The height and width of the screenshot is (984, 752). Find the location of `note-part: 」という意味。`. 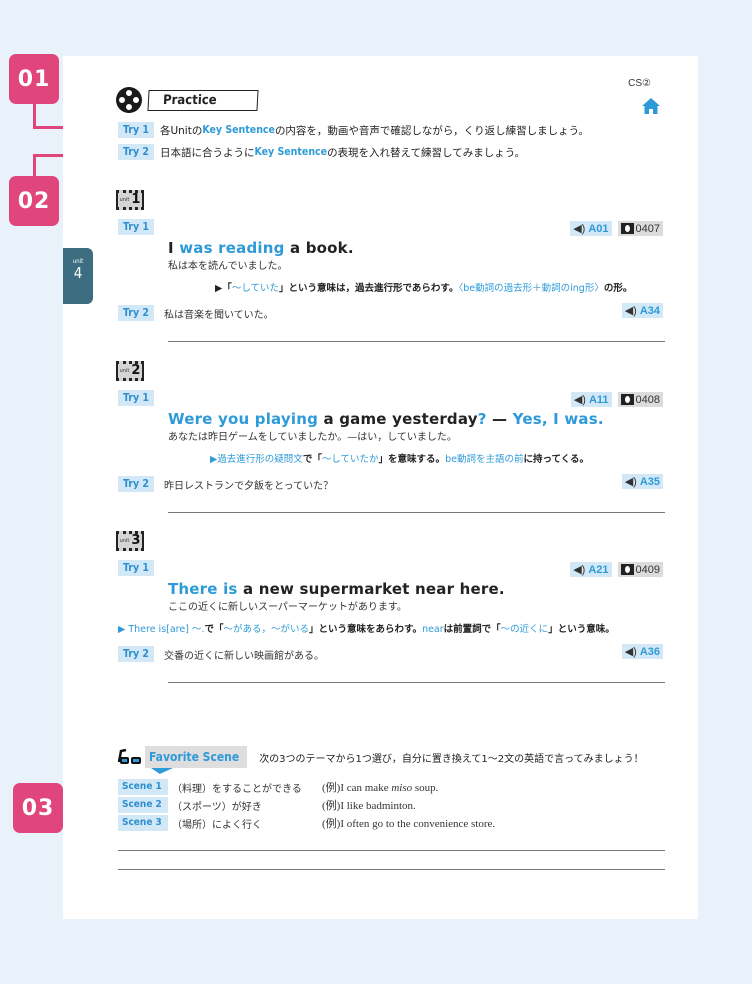

note-part: 」という意味。 is located at coordinates (581, 629).